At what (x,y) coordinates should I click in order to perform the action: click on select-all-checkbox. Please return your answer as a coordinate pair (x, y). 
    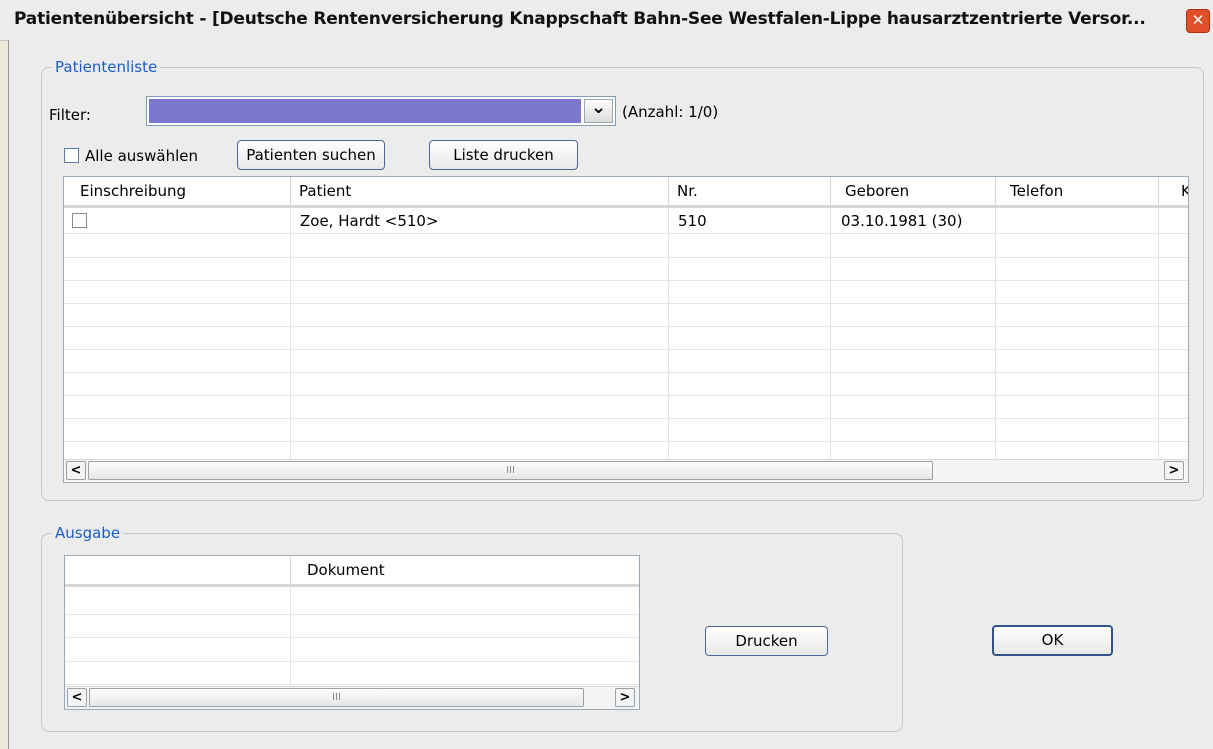
    Looking at the image, I should click on (71, 155).